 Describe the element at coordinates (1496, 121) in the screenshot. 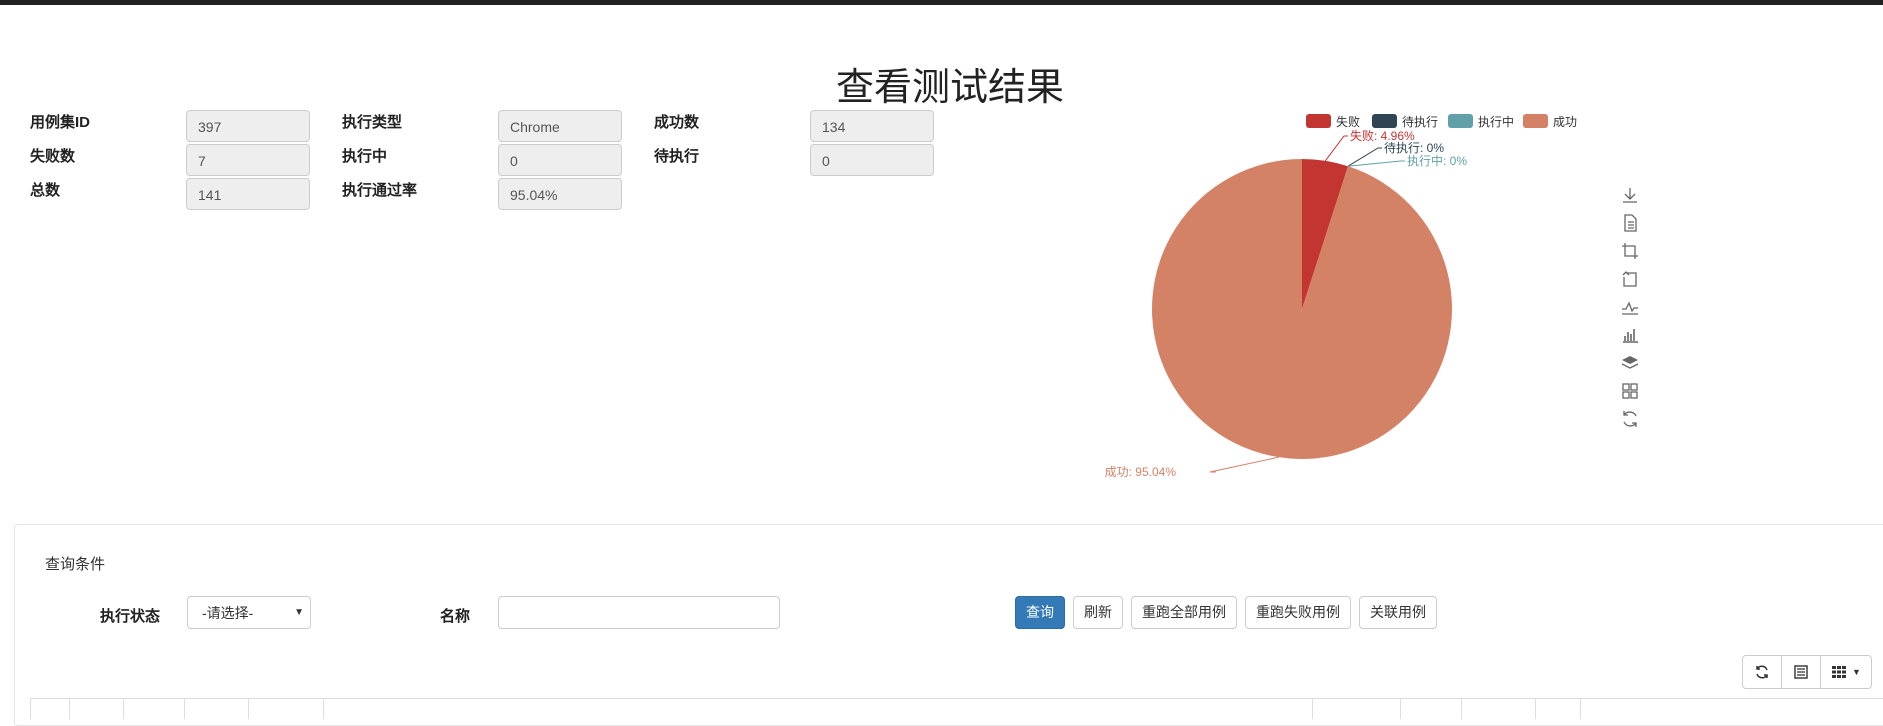

I see `legend-label: 执行中` at that location.